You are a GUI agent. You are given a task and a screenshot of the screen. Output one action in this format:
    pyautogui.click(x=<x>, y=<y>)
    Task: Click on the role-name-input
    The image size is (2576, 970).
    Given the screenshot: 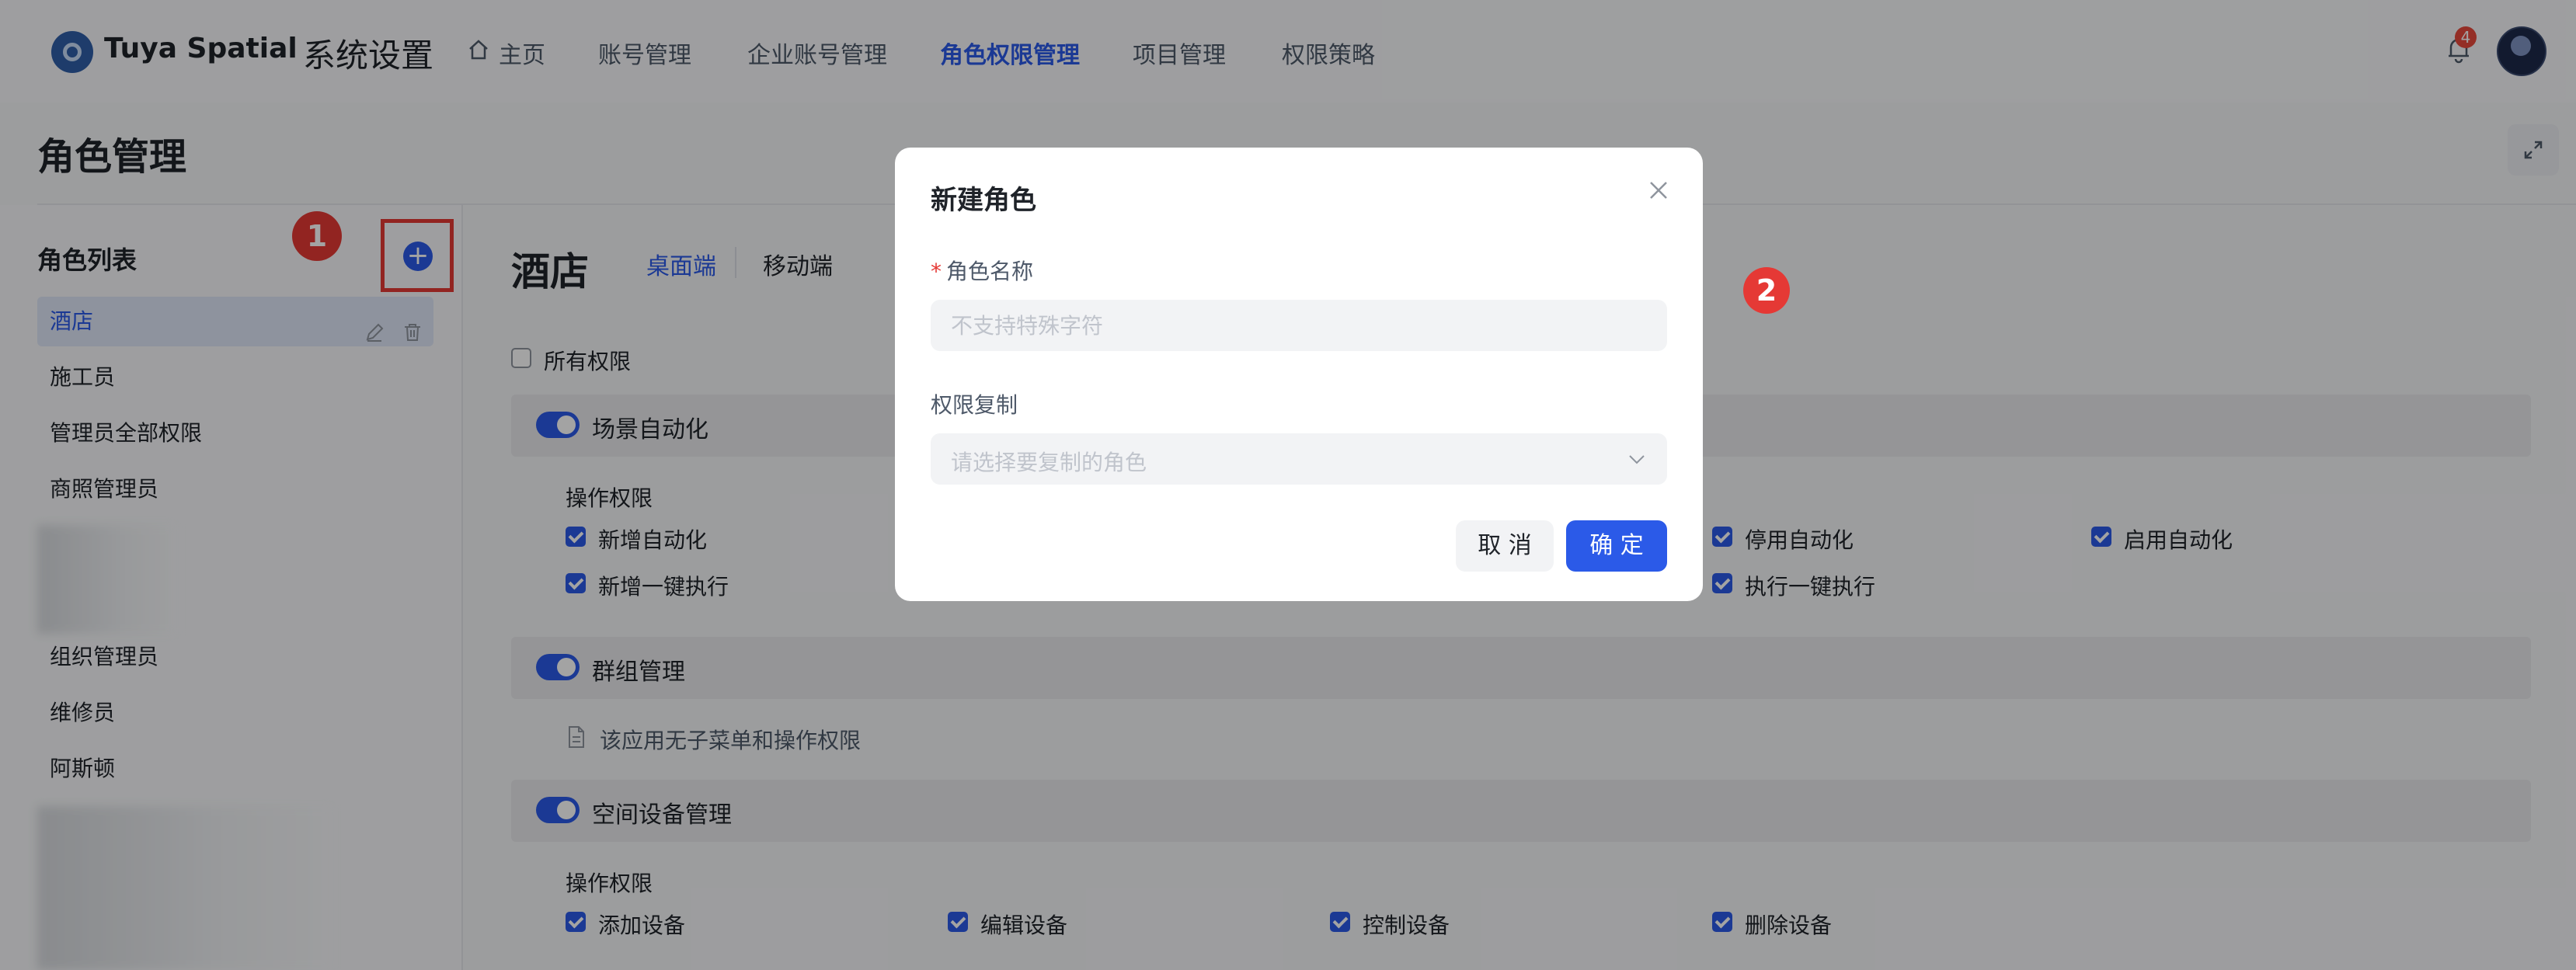 What is the action you would take?
    pyautogui.click(x=1299, y=325)
    